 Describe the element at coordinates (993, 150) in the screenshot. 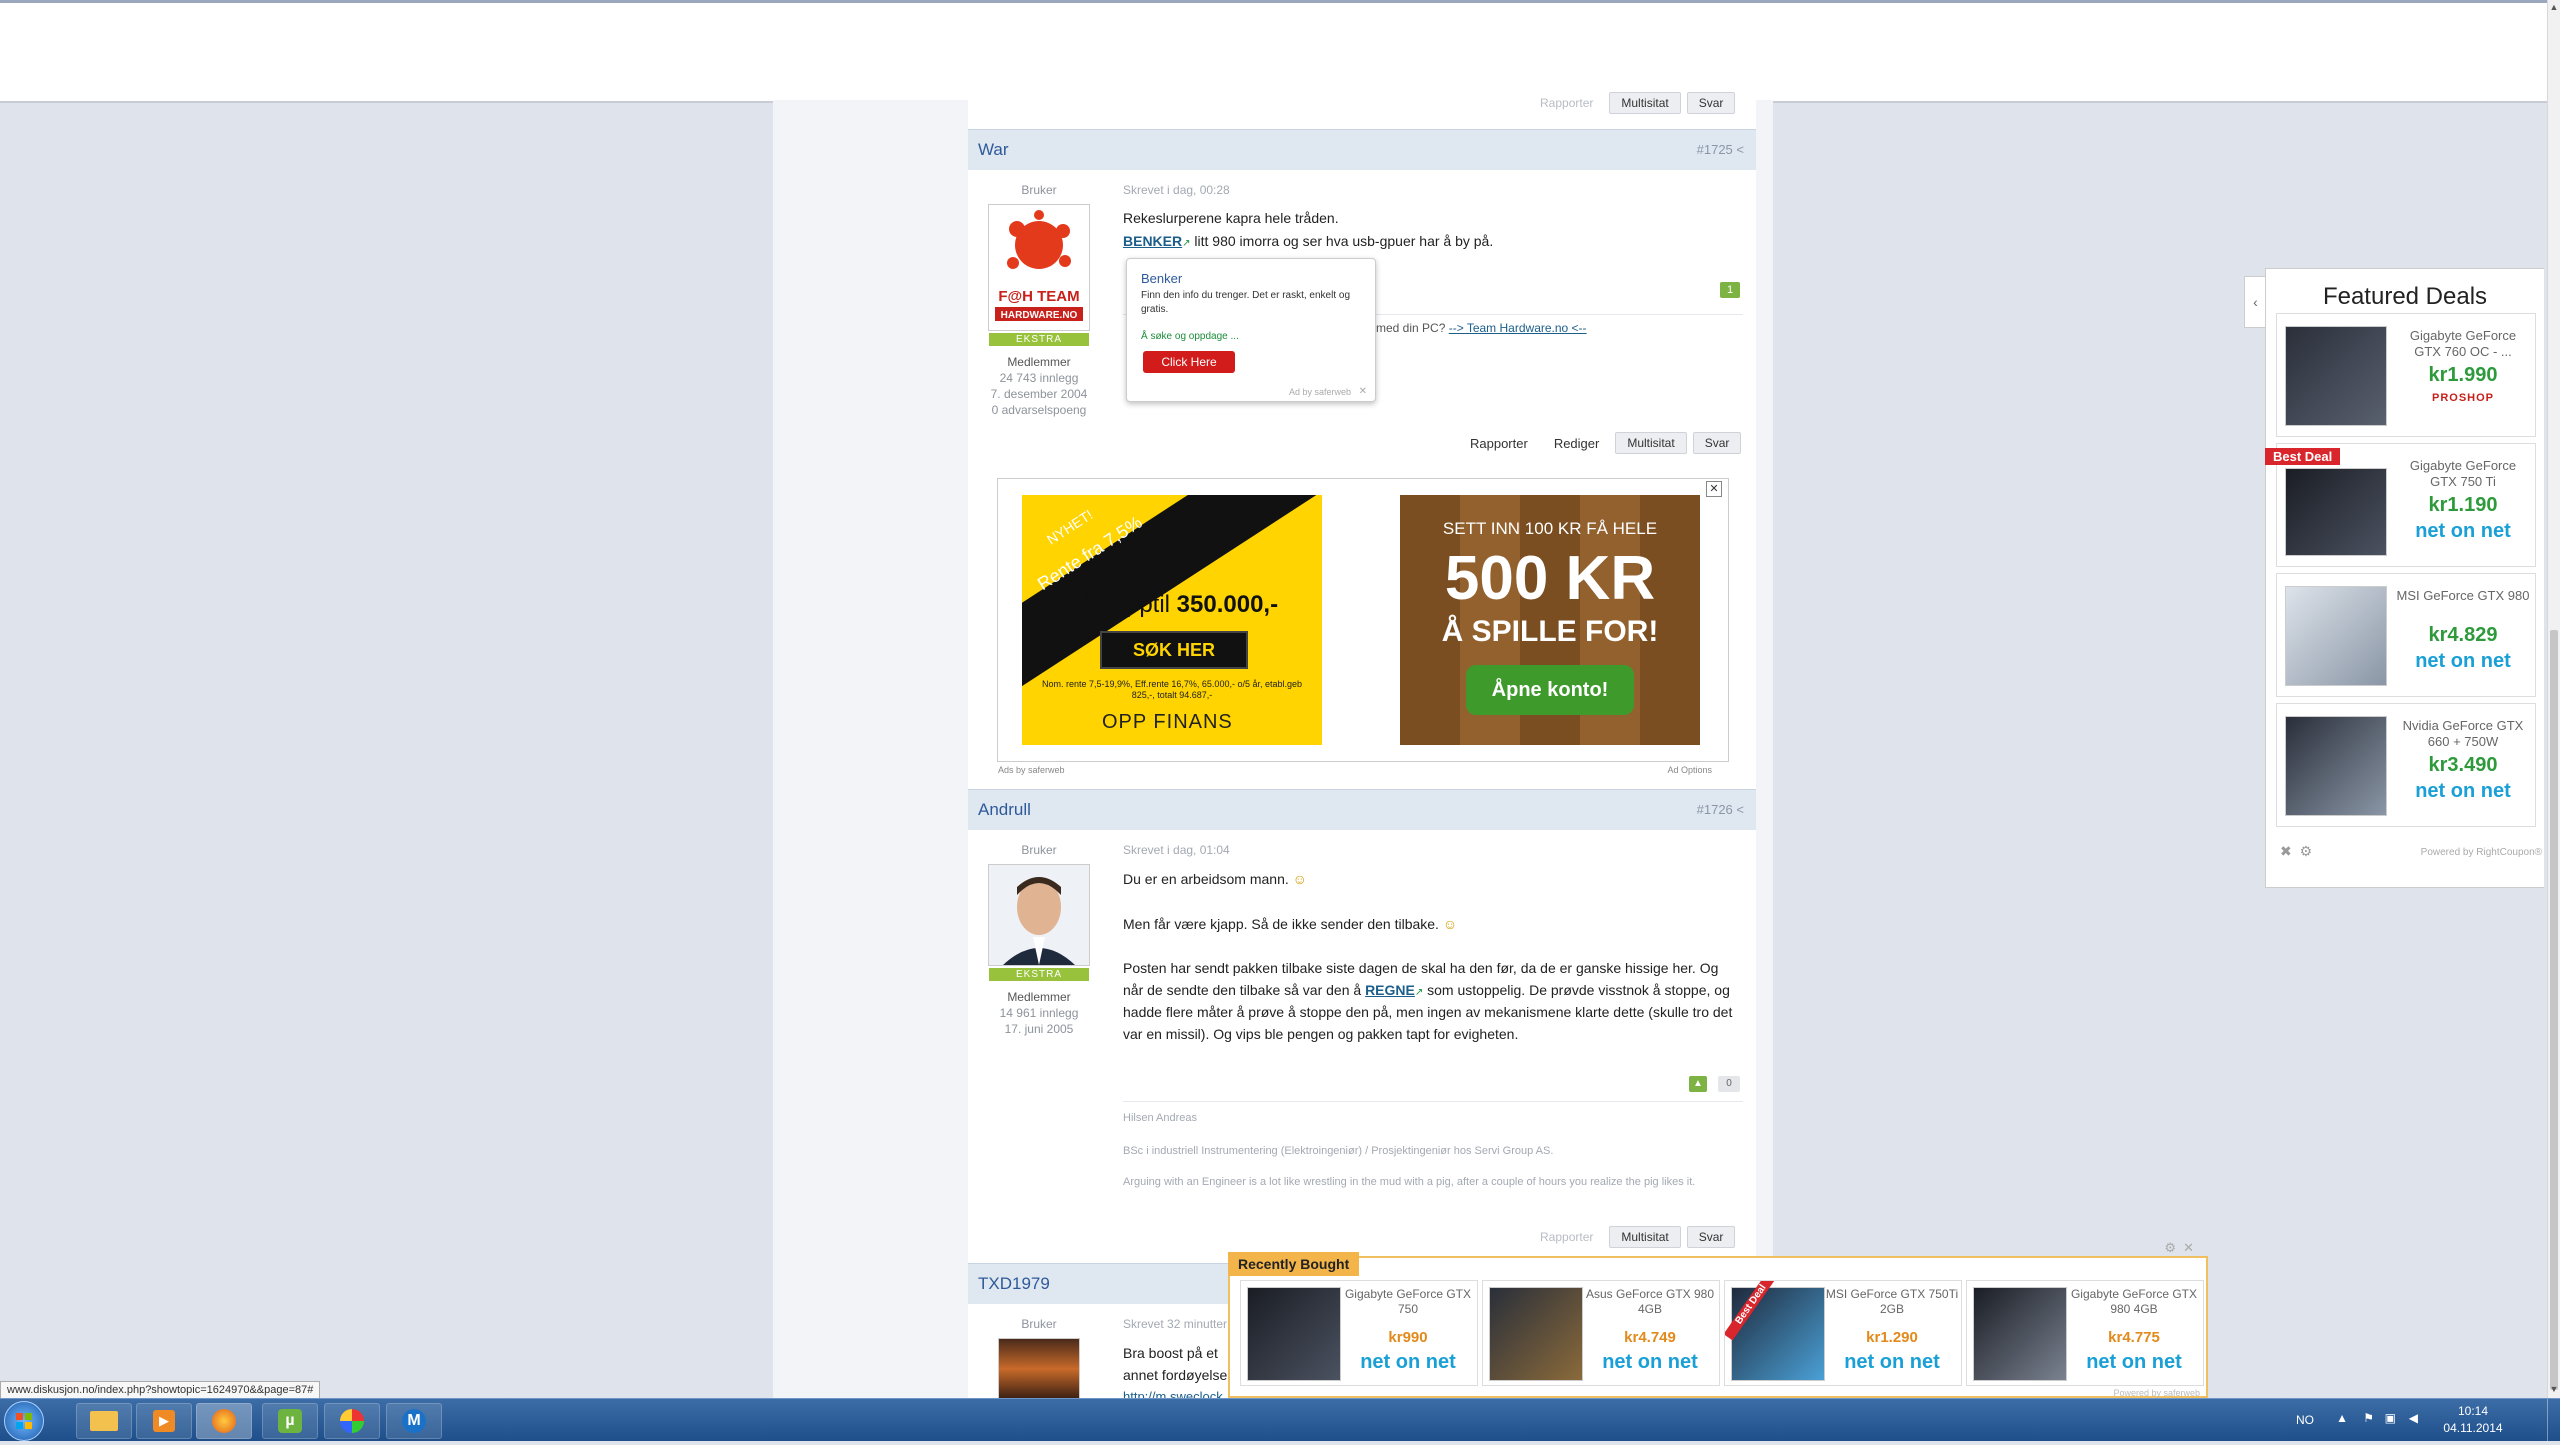

I see `post-author: War` at that location.